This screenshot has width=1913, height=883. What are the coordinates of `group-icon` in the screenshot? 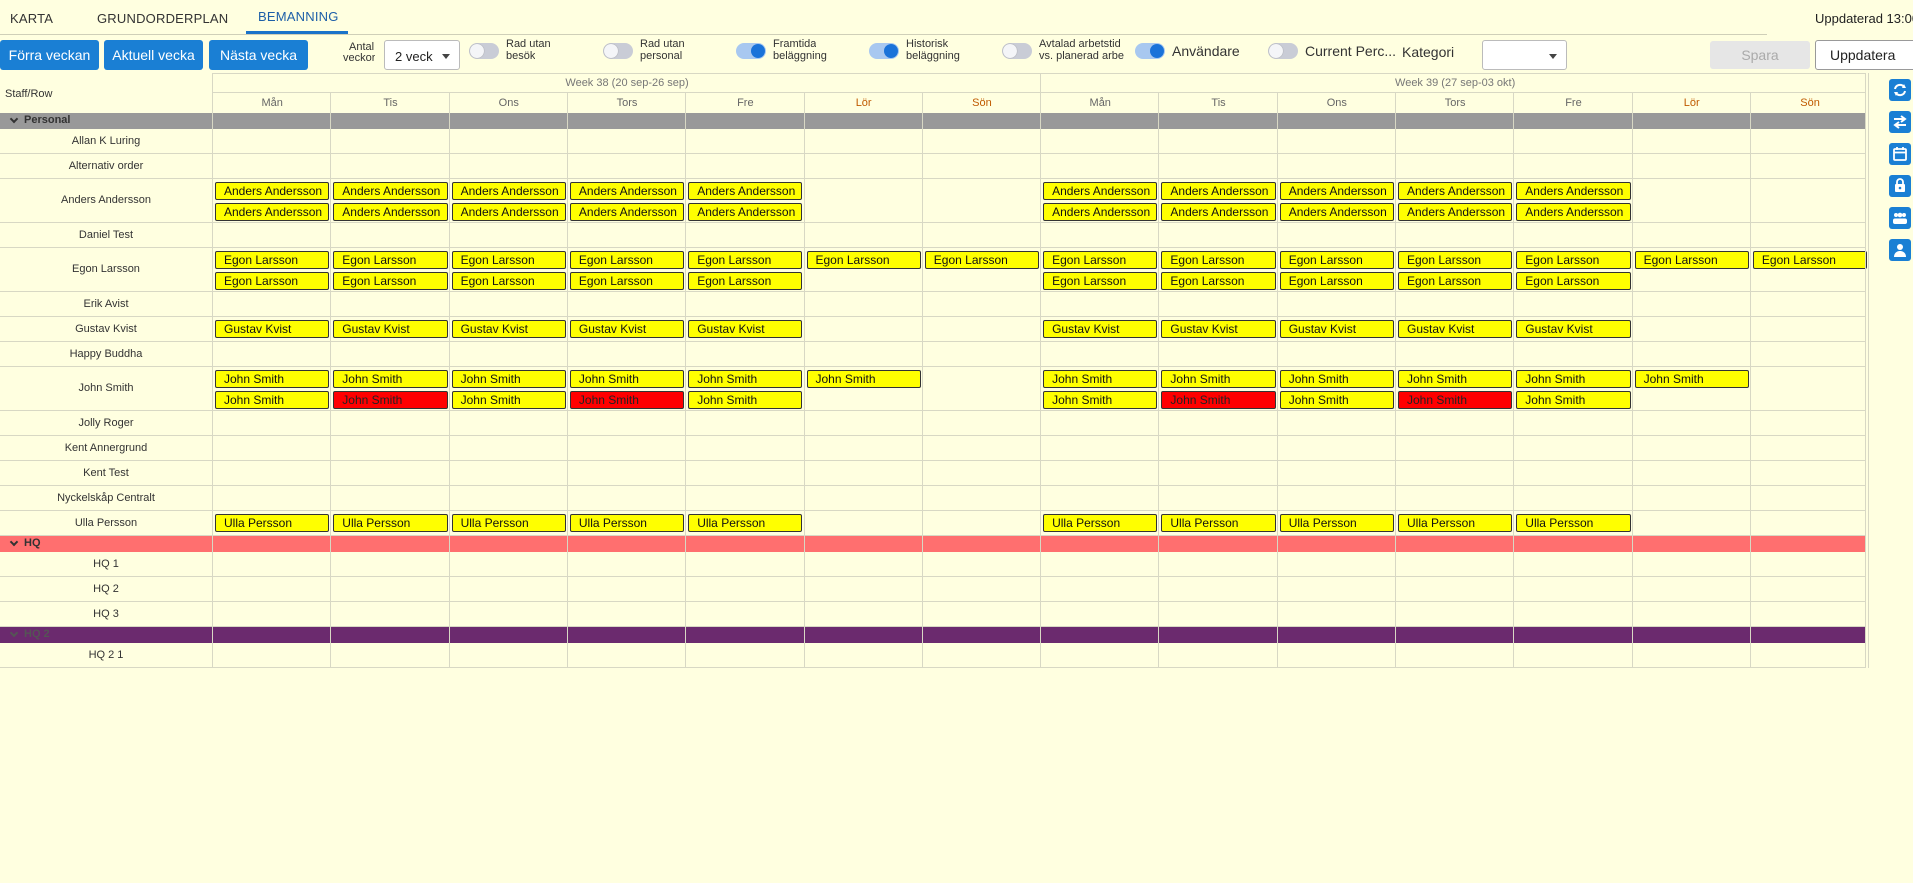 It's located at (1900, 218).